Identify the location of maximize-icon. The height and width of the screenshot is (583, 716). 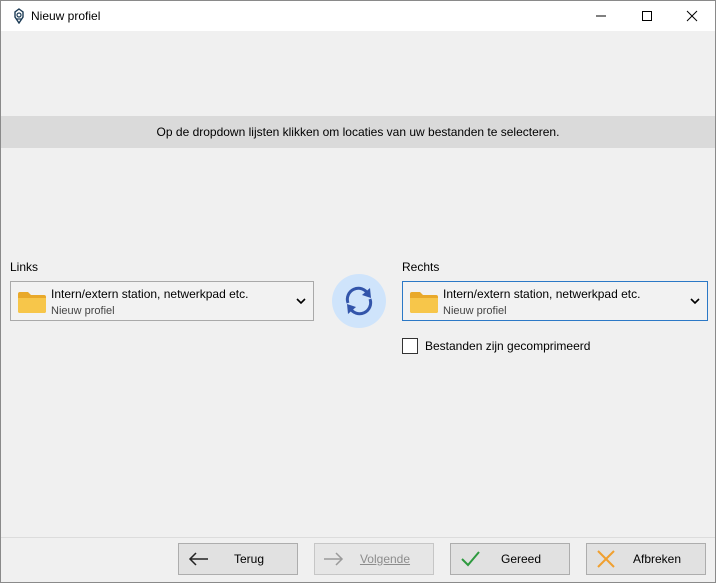
(647, 16).